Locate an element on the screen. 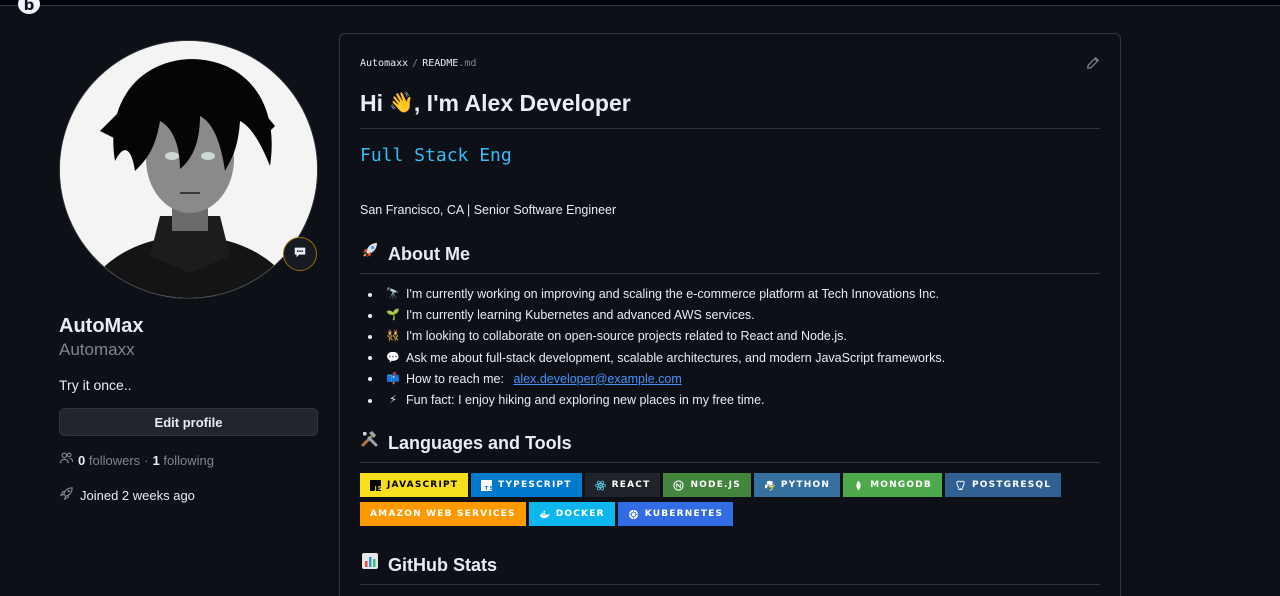  javascript-icon: JS is located at coordinates (375, 485).